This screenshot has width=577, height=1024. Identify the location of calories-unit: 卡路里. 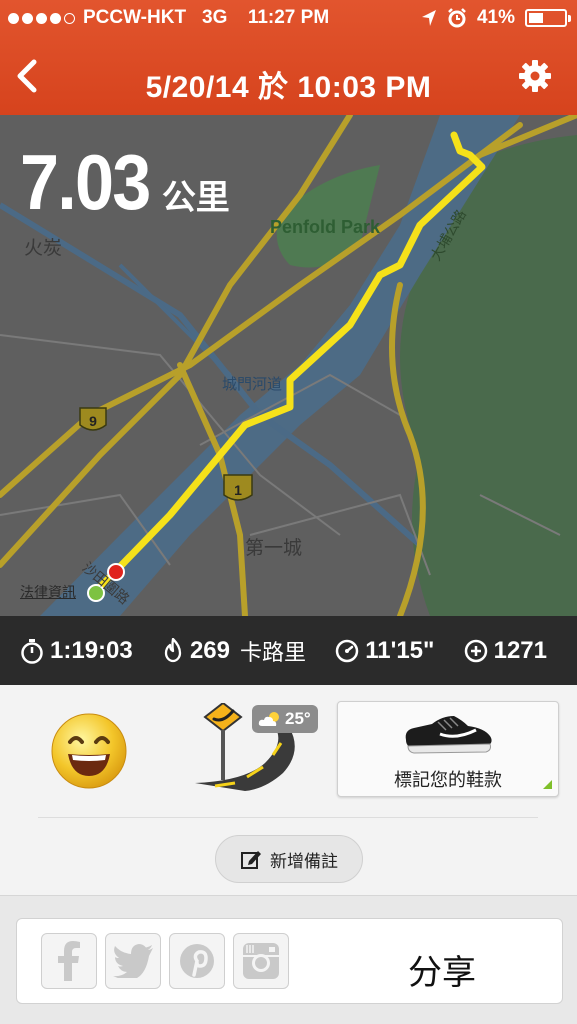
(273, 652).